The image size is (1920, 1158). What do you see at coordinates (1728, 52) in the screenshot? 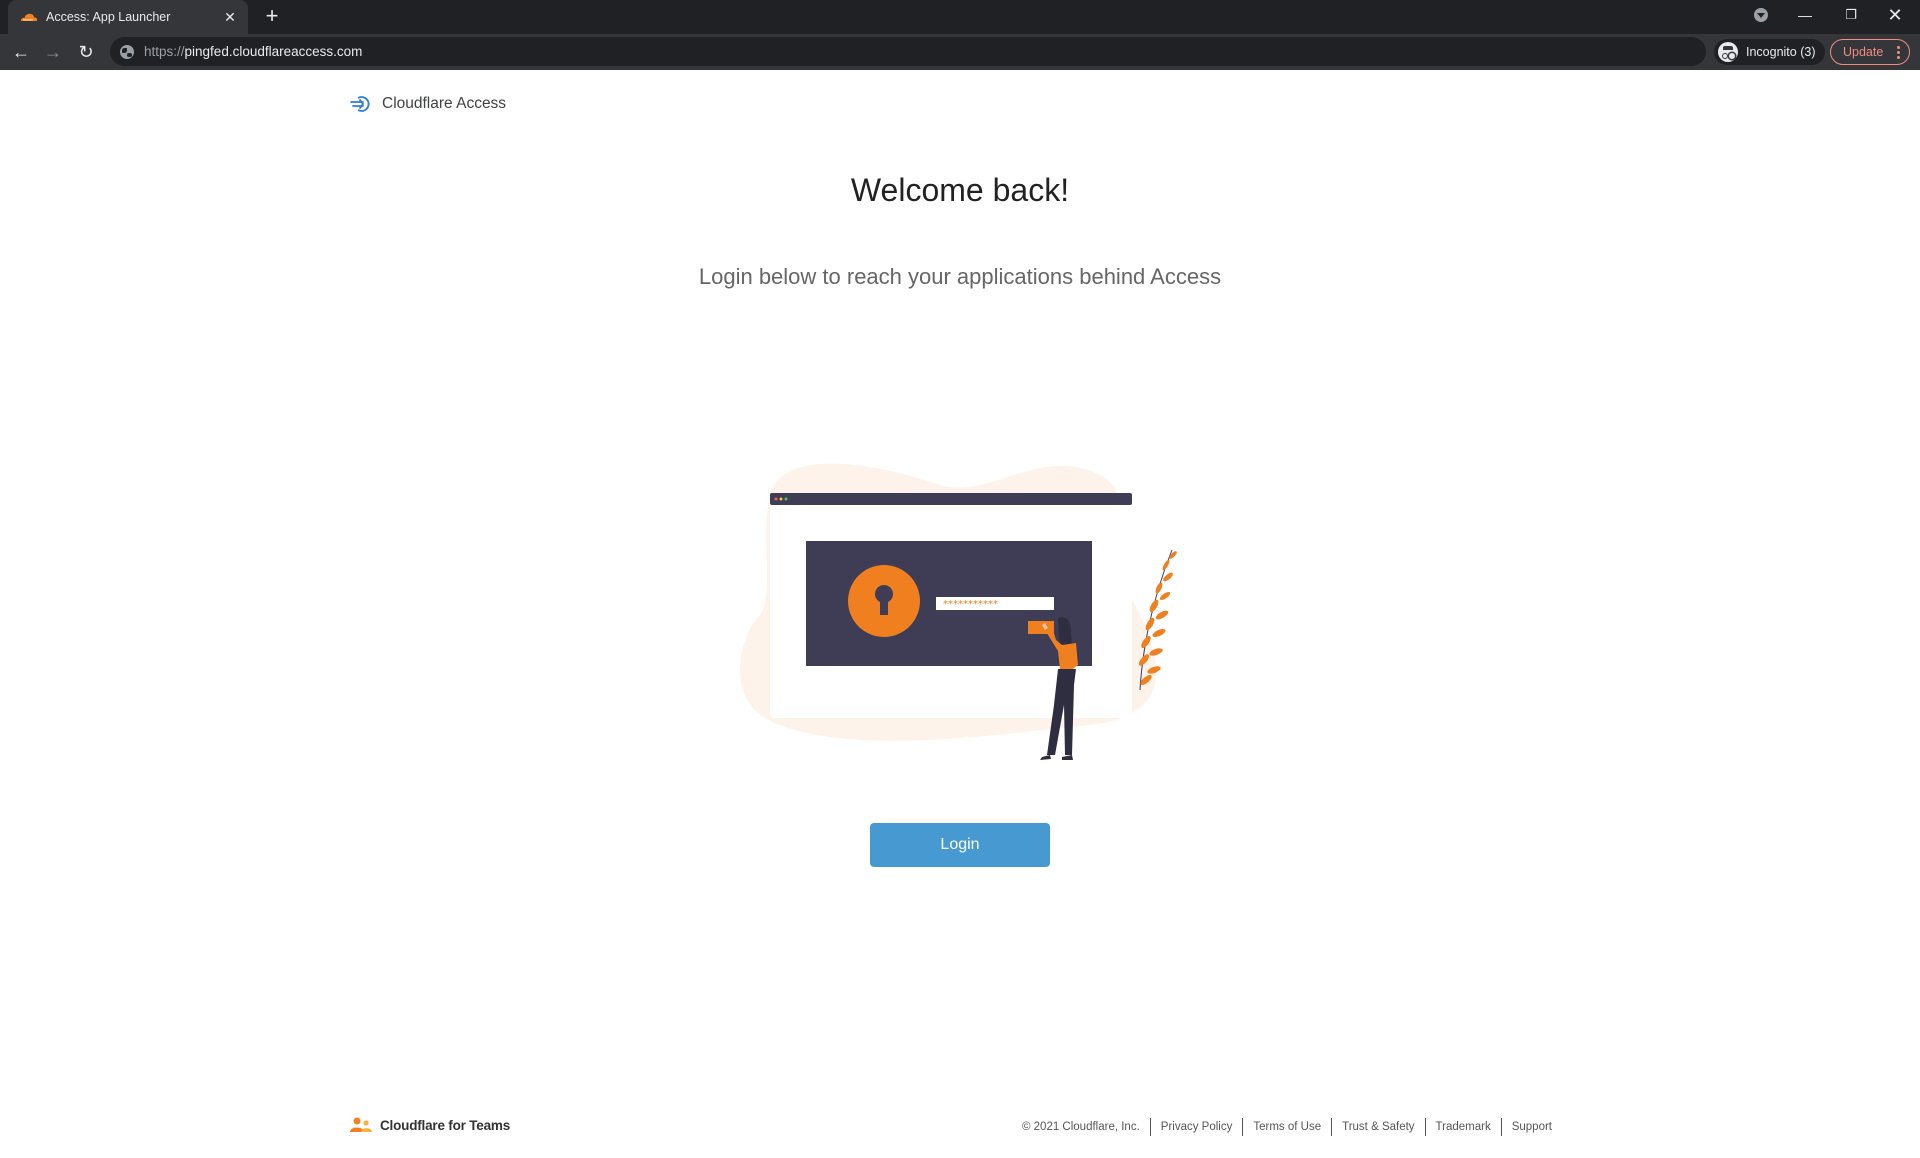
I see `incognito-icon` at bounding box center [1728, 52].